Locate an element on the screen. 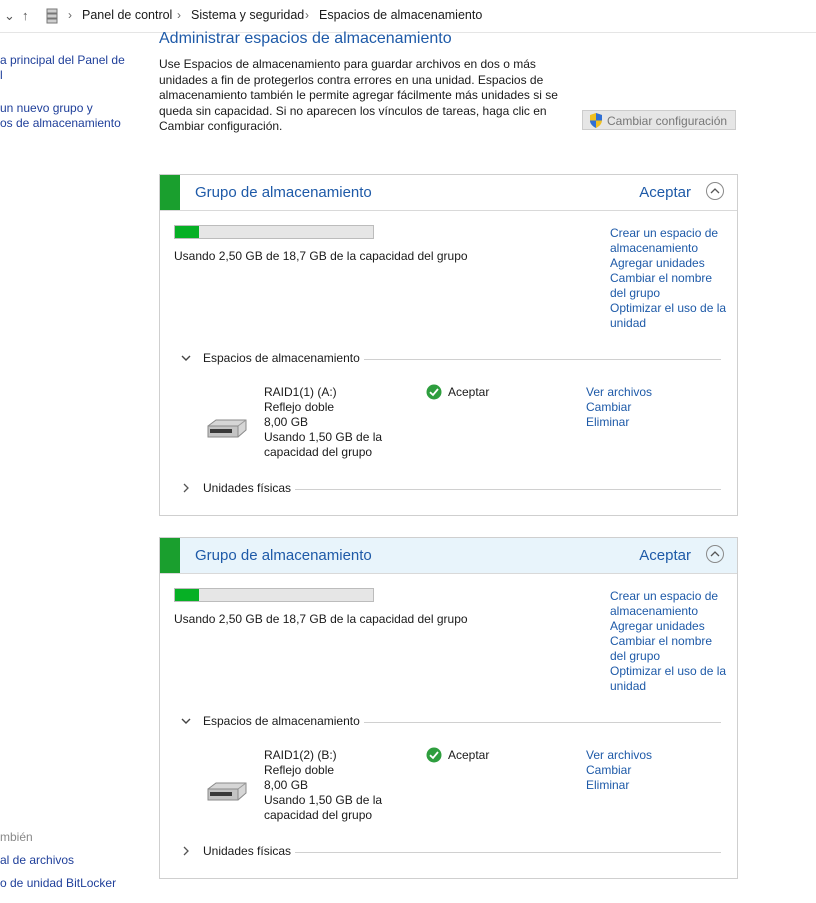  change-settings-button: Cambiar configuración is located at coordinates (659, 120).